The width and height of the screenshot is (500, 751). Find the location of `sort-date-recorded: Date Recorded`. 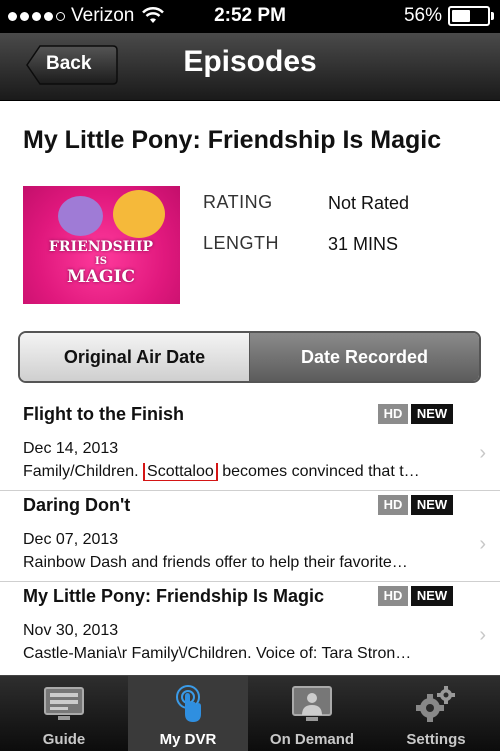

sort-date-recorded: Date Recorded is located at coordinates (364, 357).